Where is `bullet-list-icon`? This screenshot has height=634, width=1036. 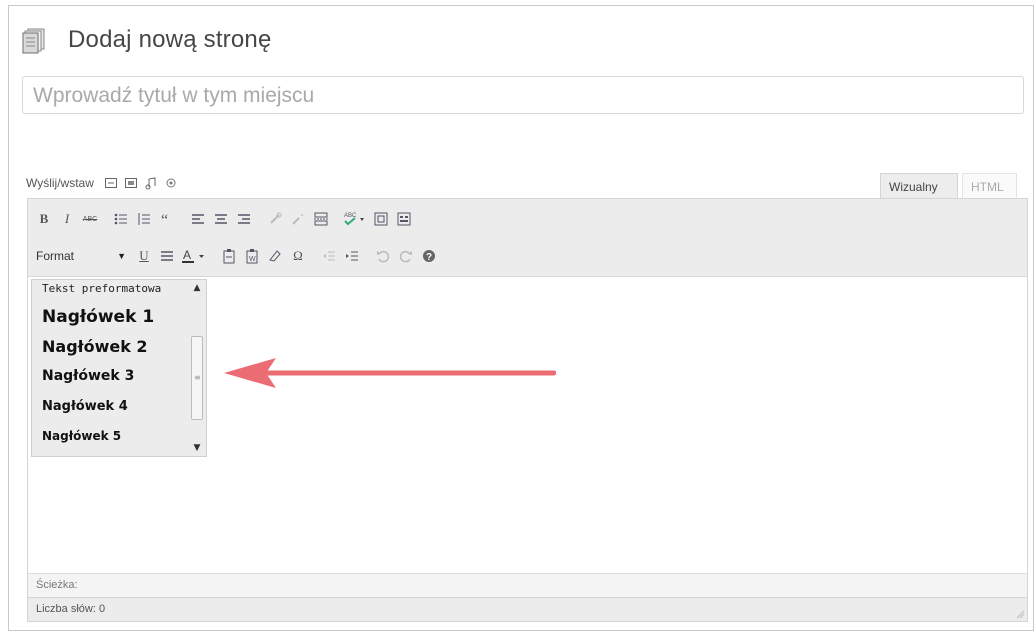
bullet-list-icon is located at coordinates (121, 219).